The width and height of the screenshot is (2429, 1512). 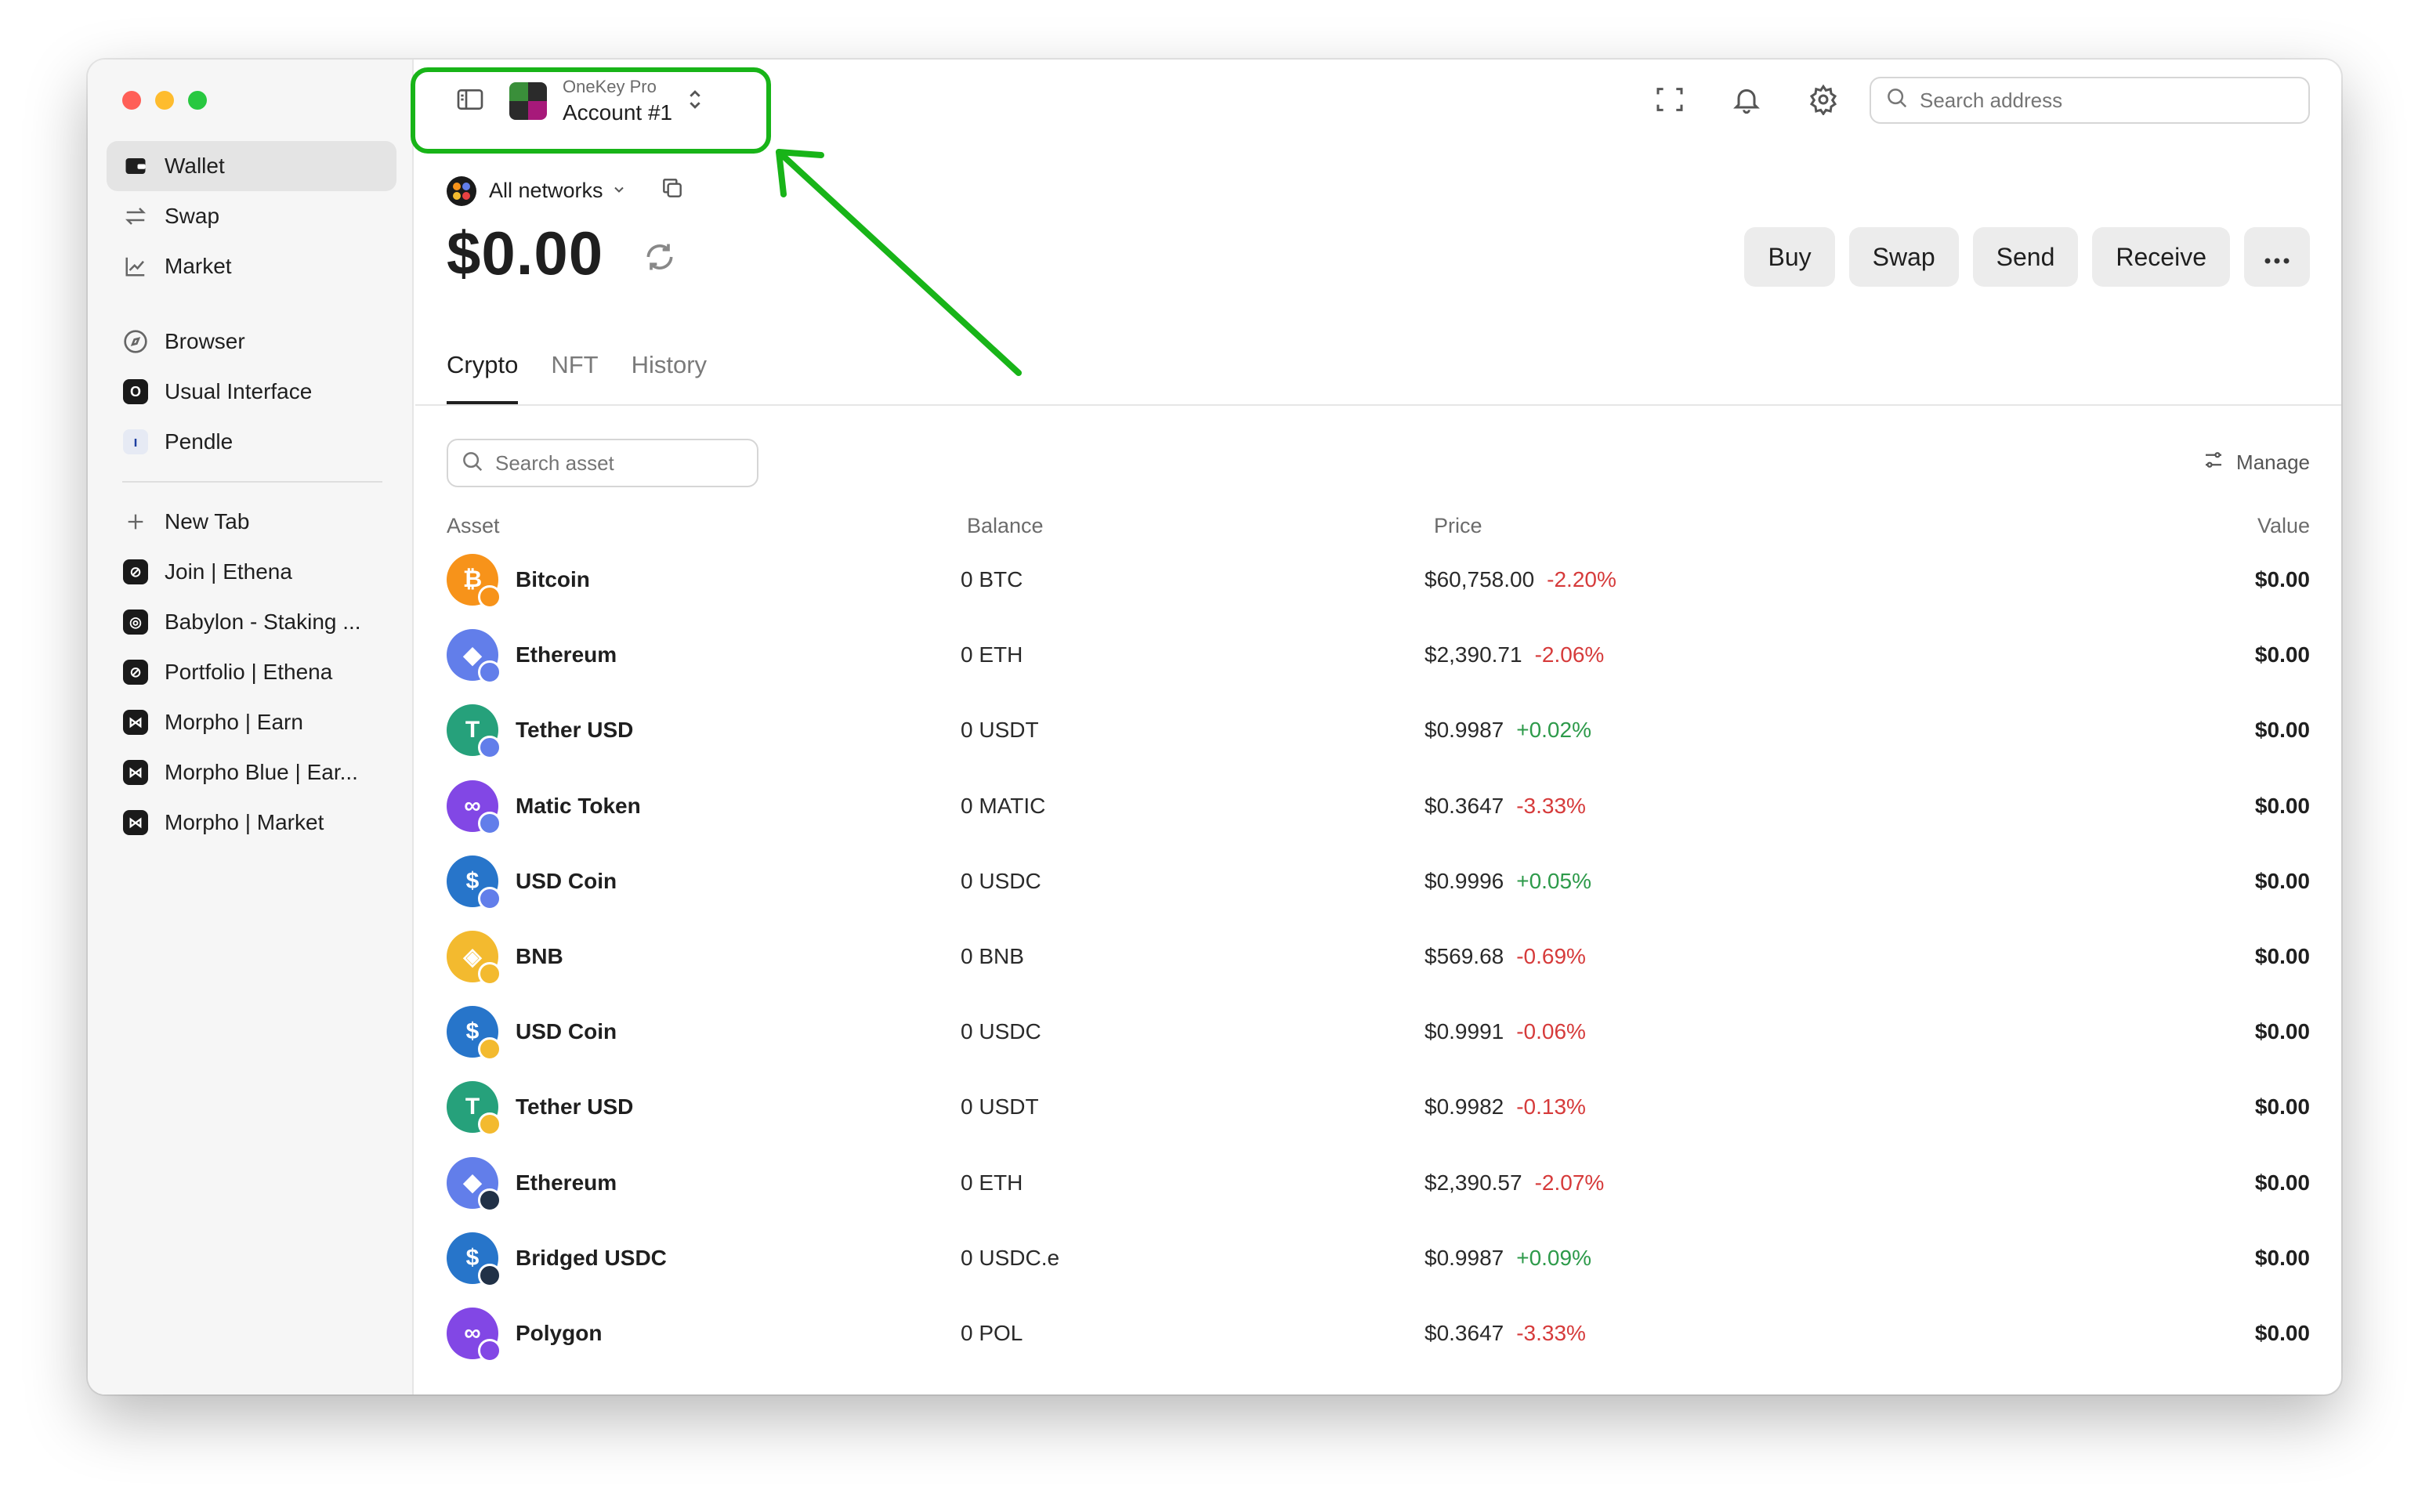 I want to click on manage-button: Manage, so click(x=2256, y=462).